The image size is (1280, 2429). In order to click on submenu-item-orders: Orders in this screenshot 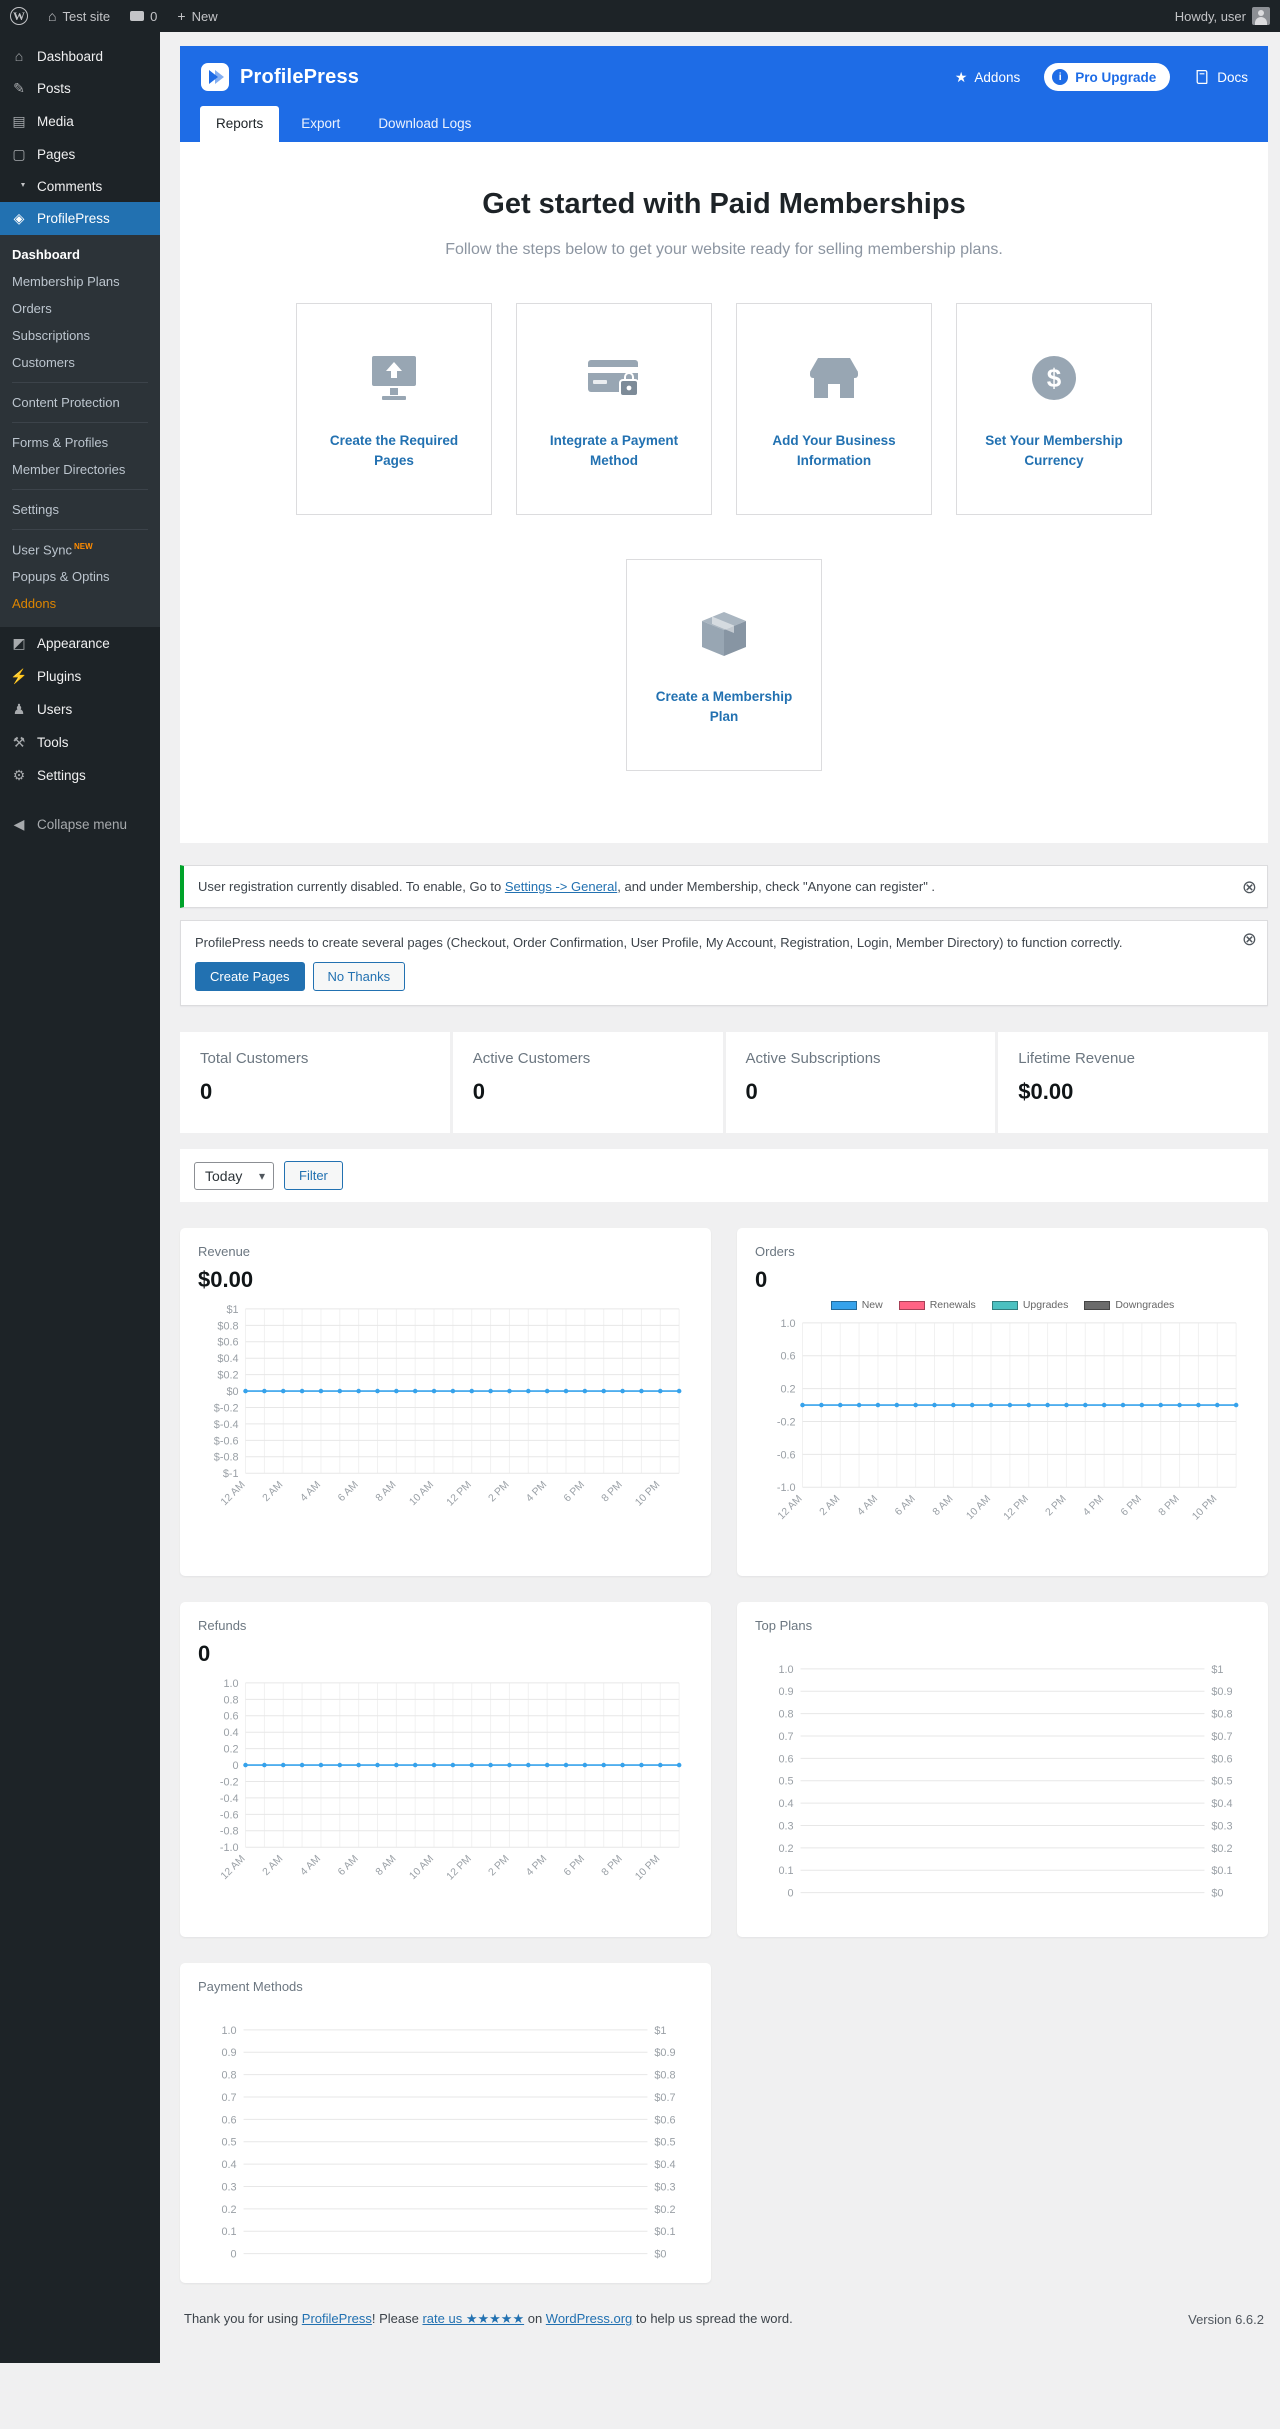, I will do `click(80, 308)`.